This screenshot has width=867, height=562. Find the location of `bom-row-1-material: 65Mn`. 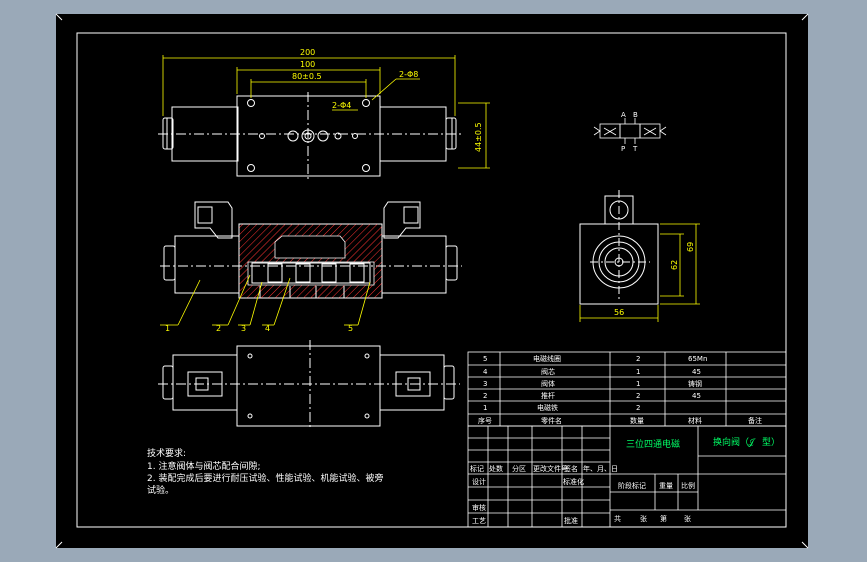

bom-row-1-material: 65Mn is located at coordinates (697, 359).